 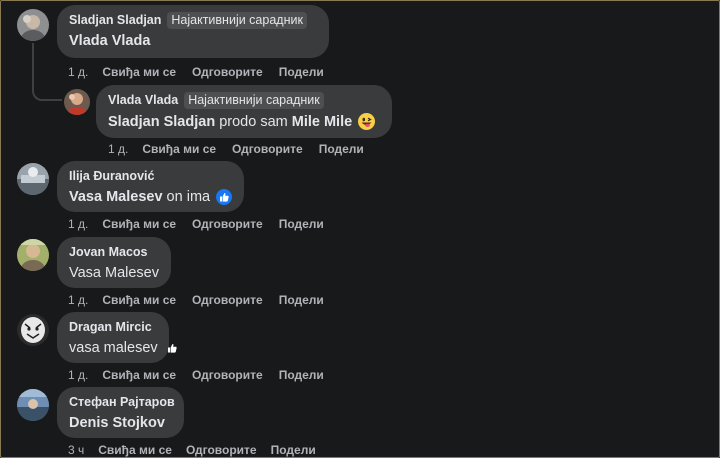 I want to click on comment-text-part: on ima, so click(x=186, y=197).